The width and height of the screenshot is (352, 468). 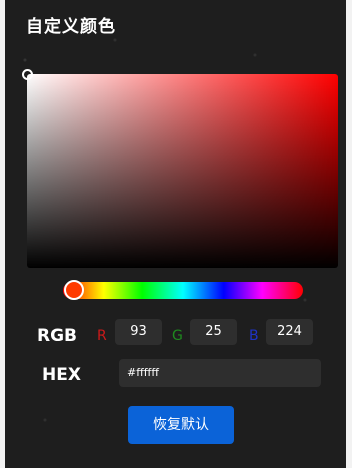 What do you see at coordinates (183, 290) in the screenshot?
I see `hue-slider` at bounding box center [183, 290].